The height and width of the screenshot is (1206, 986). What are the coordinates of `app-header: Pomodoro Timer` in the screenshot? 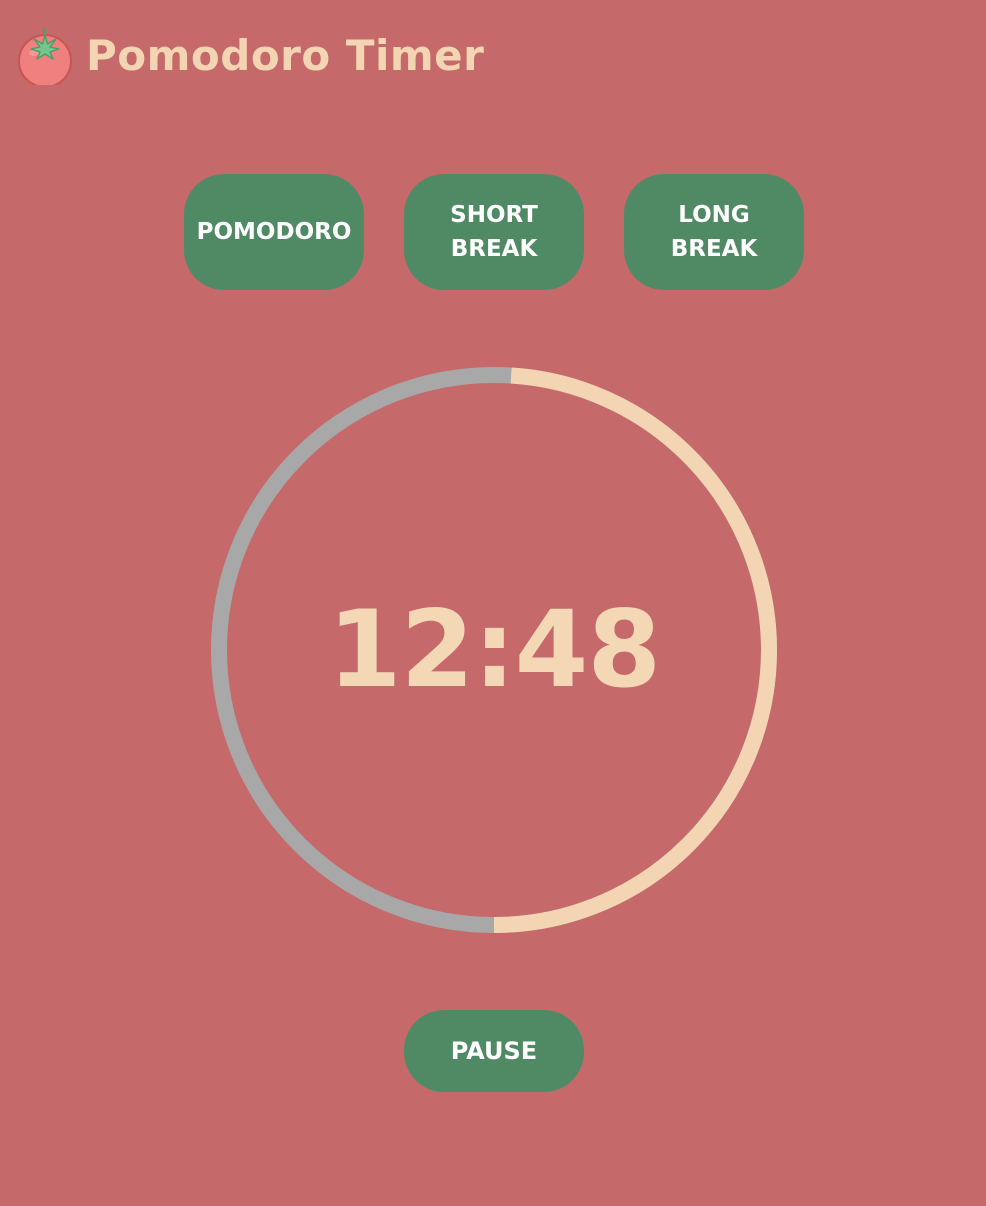 It's located at (250, 56).